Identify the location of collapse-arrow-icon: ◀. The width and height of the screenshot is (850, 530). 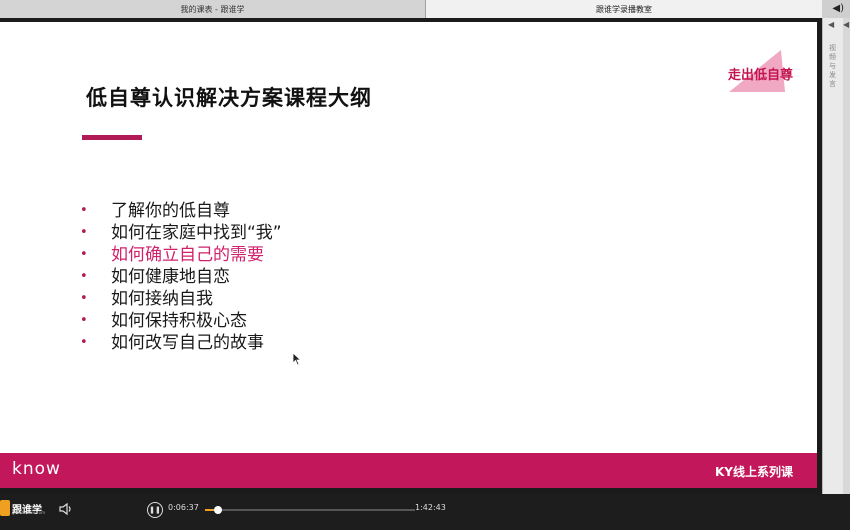
(831, 24).